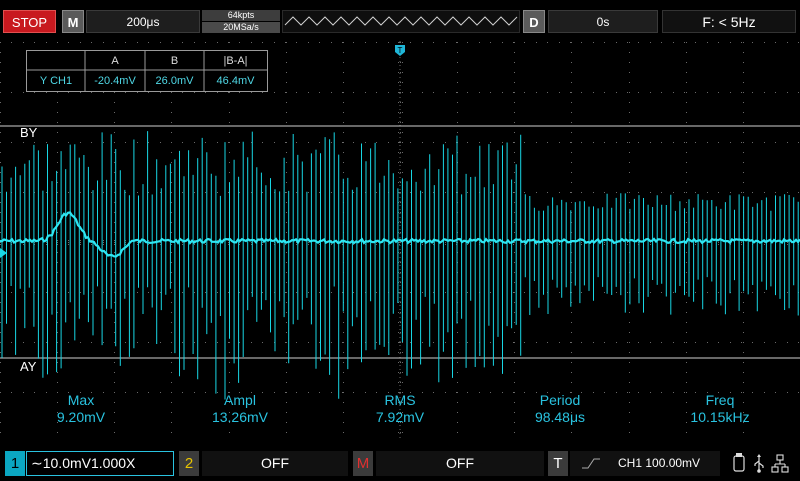  Describe the element at coordinates (37, 463) in the screenshot. I see `ac-coupling-icon: ∼` at that location.